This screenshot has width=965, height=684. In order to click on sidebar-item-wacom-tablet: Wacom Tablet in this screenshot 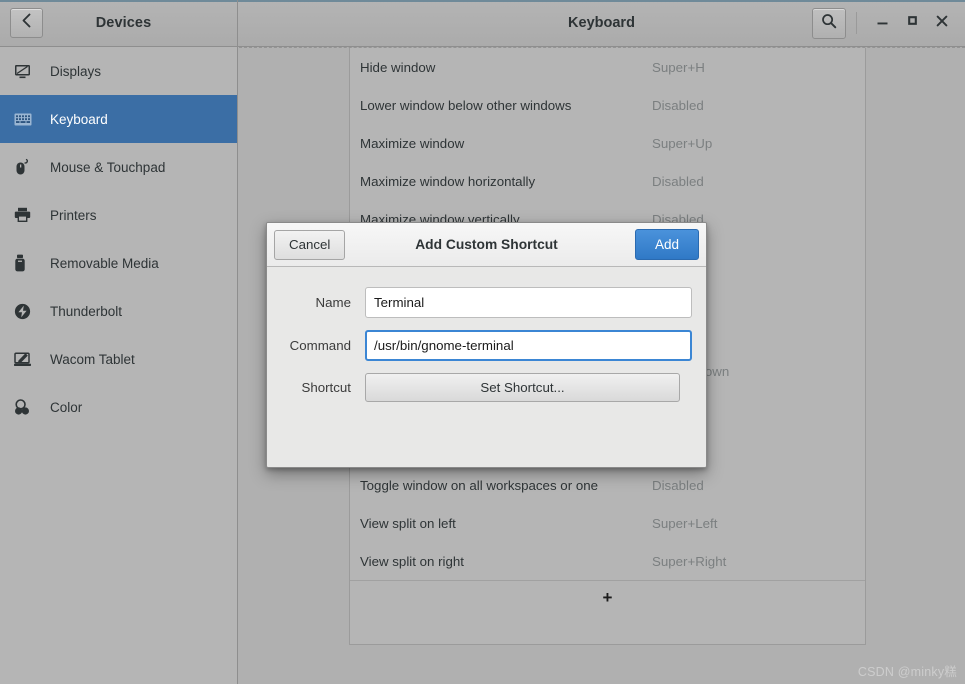, I will do `click(118, 359)`.